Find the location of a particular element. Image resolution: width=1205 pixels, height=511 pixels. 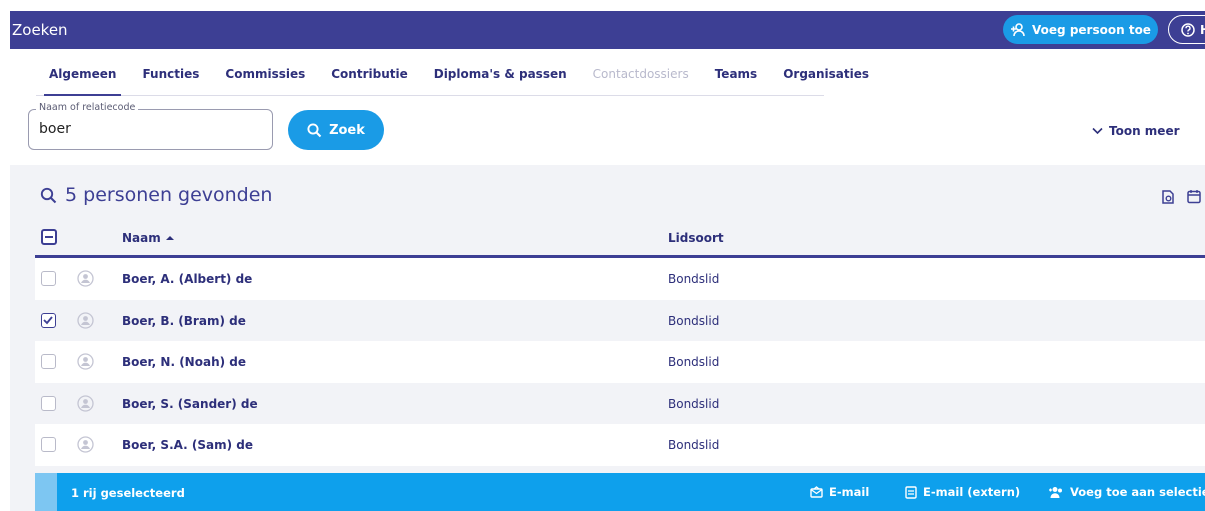

toon-meer-button: Toon meer is located at coordinates (1136, 131).